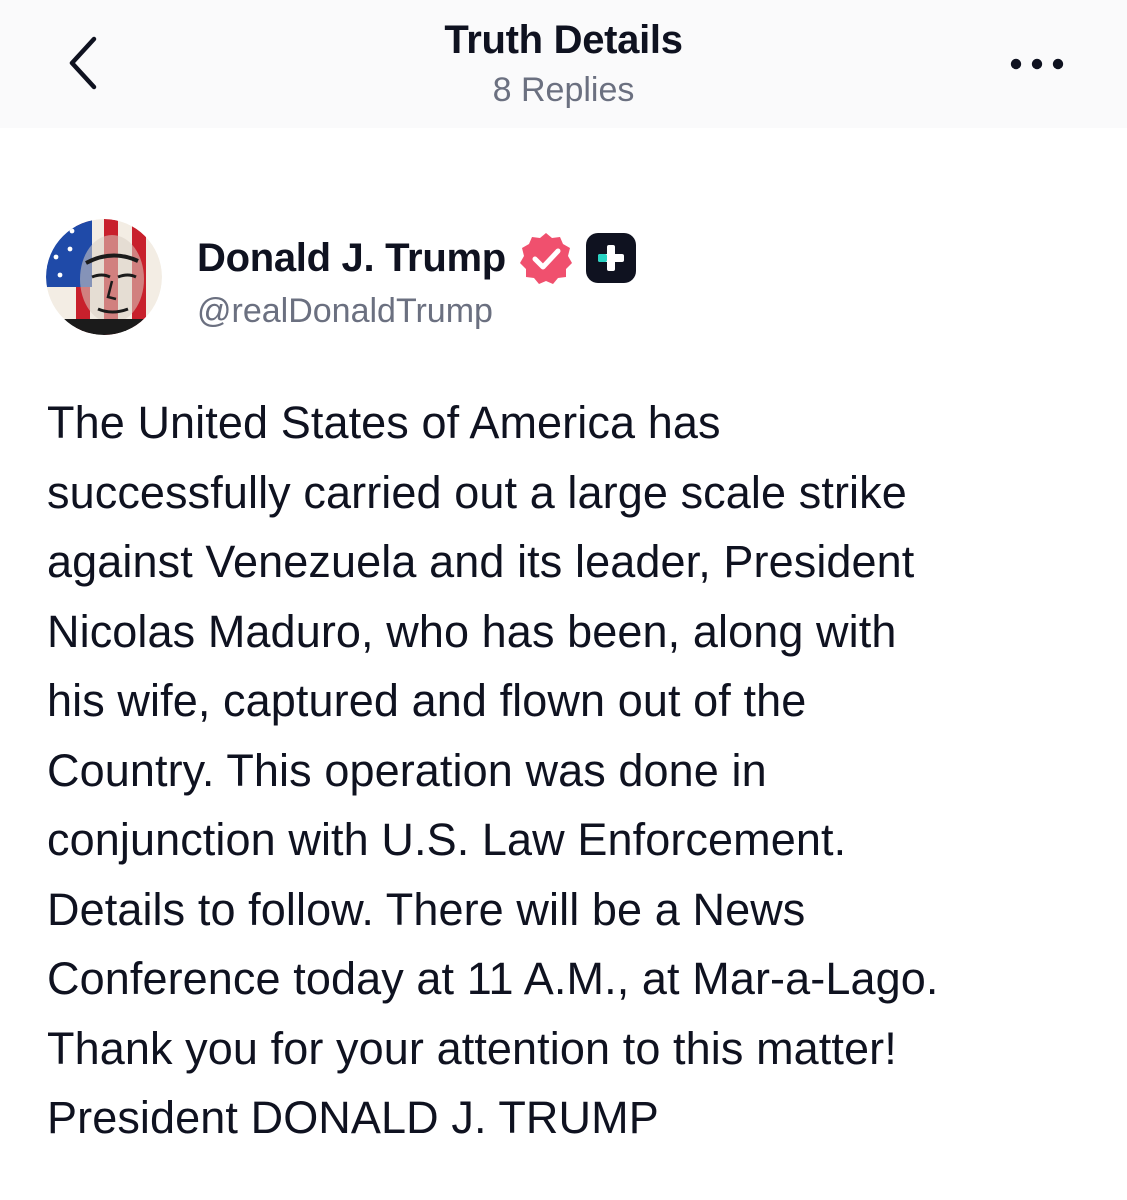  Describe the element at coordinates (610, 258) in the screenshot. I see `truth-plus-icon` at that location.